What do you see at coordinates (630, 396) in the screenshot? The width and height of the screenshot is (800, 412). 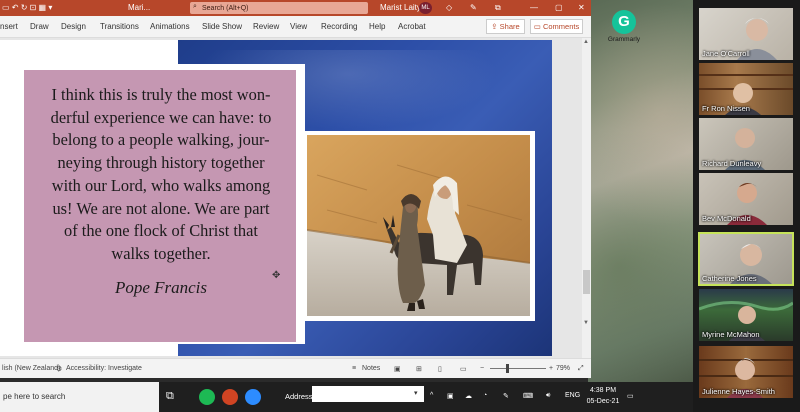 I see `notifications-icon: ▭` at bounding box center [630, 396].